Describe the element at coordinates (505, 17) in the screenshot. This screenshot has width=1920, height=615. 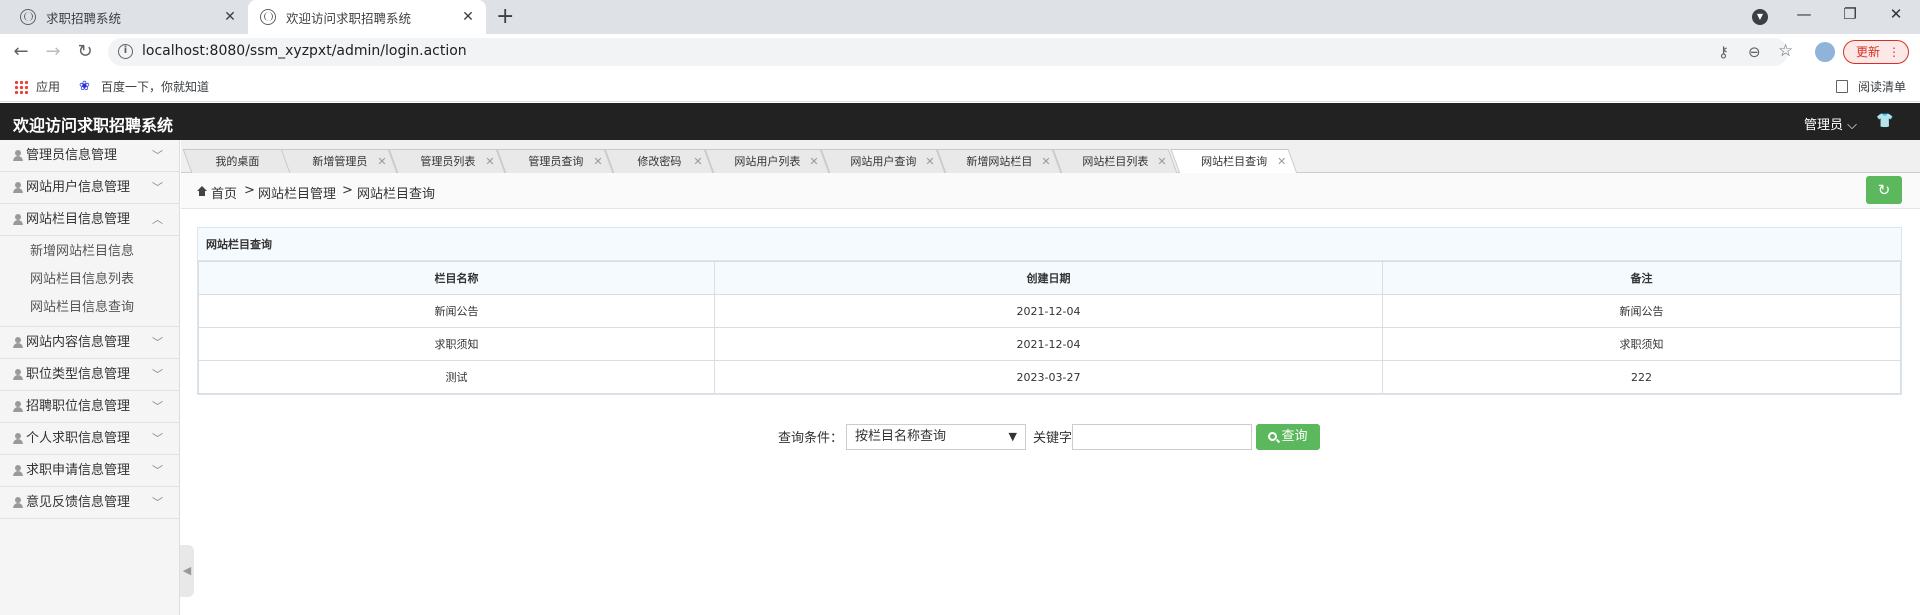
I see `new-tab-icon: +` at that location.